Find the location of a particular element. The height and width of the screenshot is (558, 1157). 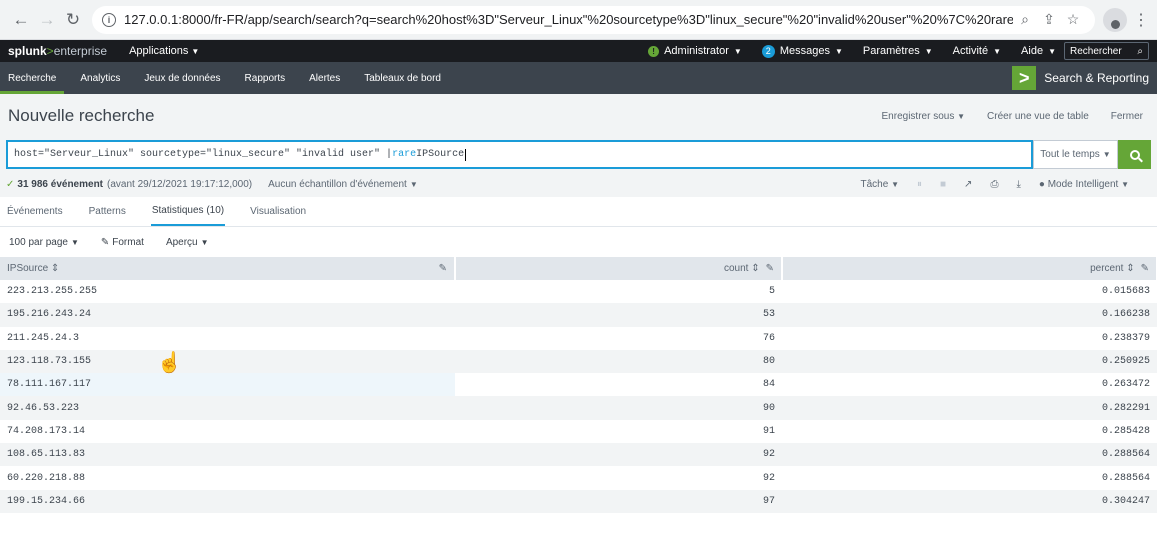

site-info-icon: i is located at coordinates (109, 19).